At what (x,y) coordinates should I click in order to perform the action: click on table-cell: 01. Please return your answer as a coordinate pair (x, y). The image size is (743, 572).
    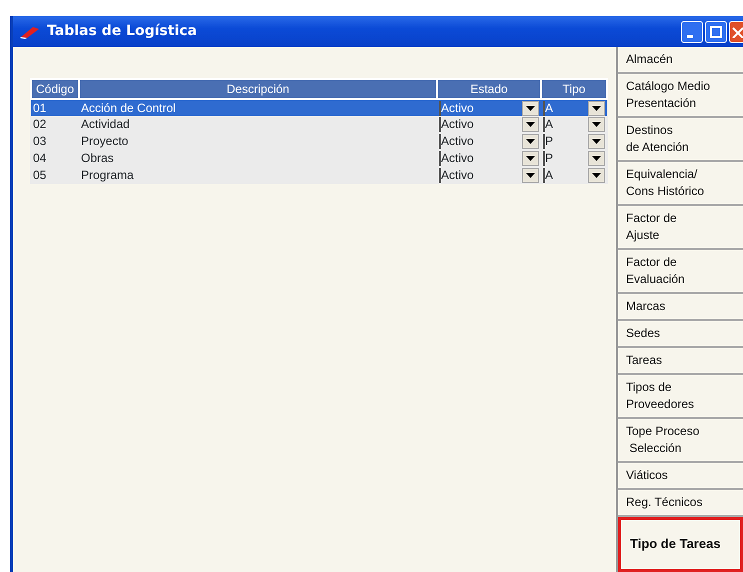
    Looking at the image, I should click on (55, 107).